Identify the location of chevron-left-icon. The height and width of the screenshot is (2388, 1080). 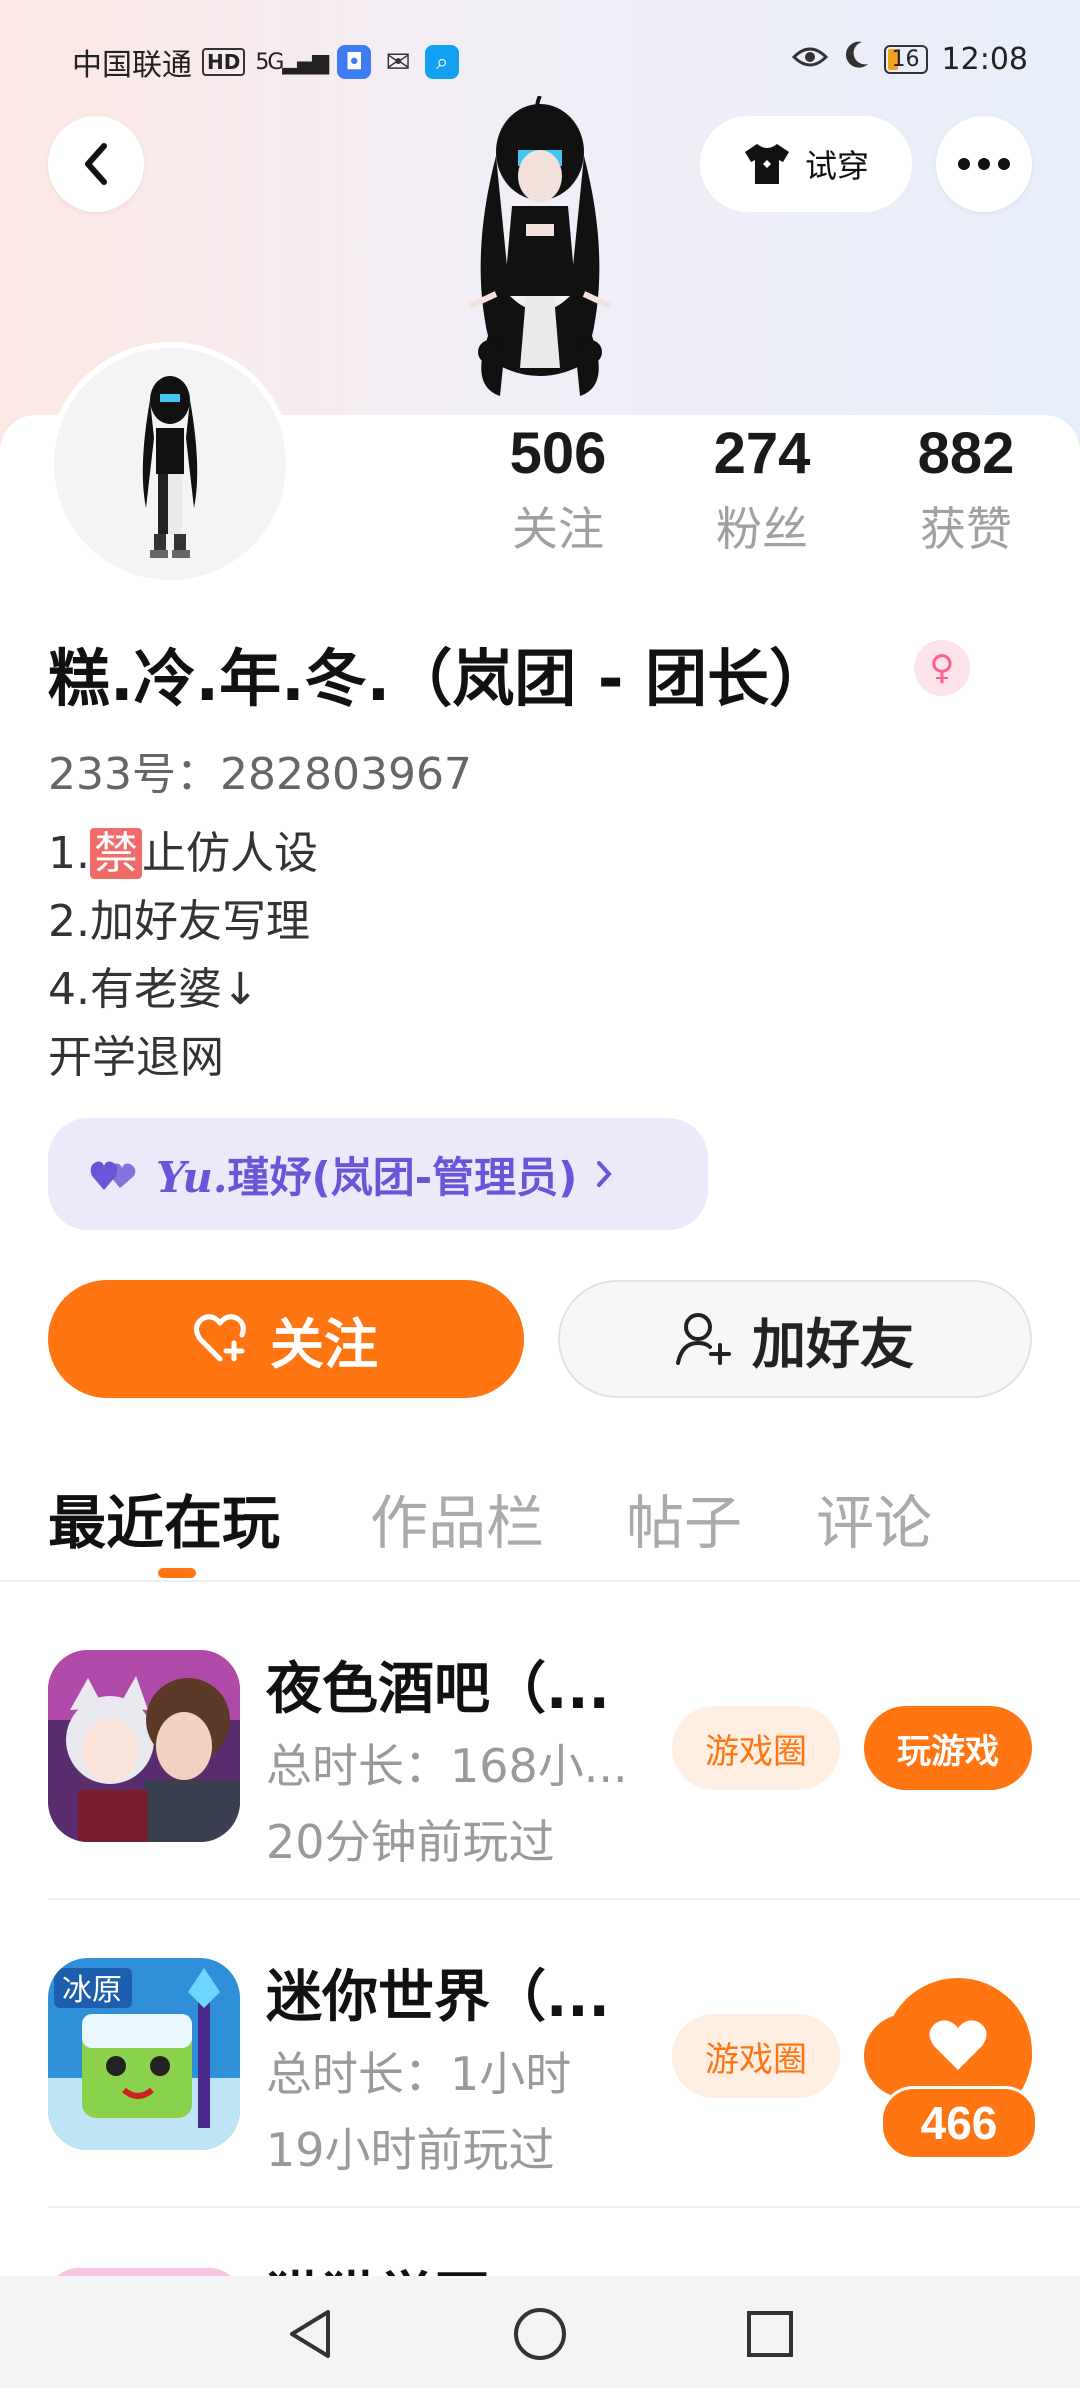
(96, 164).